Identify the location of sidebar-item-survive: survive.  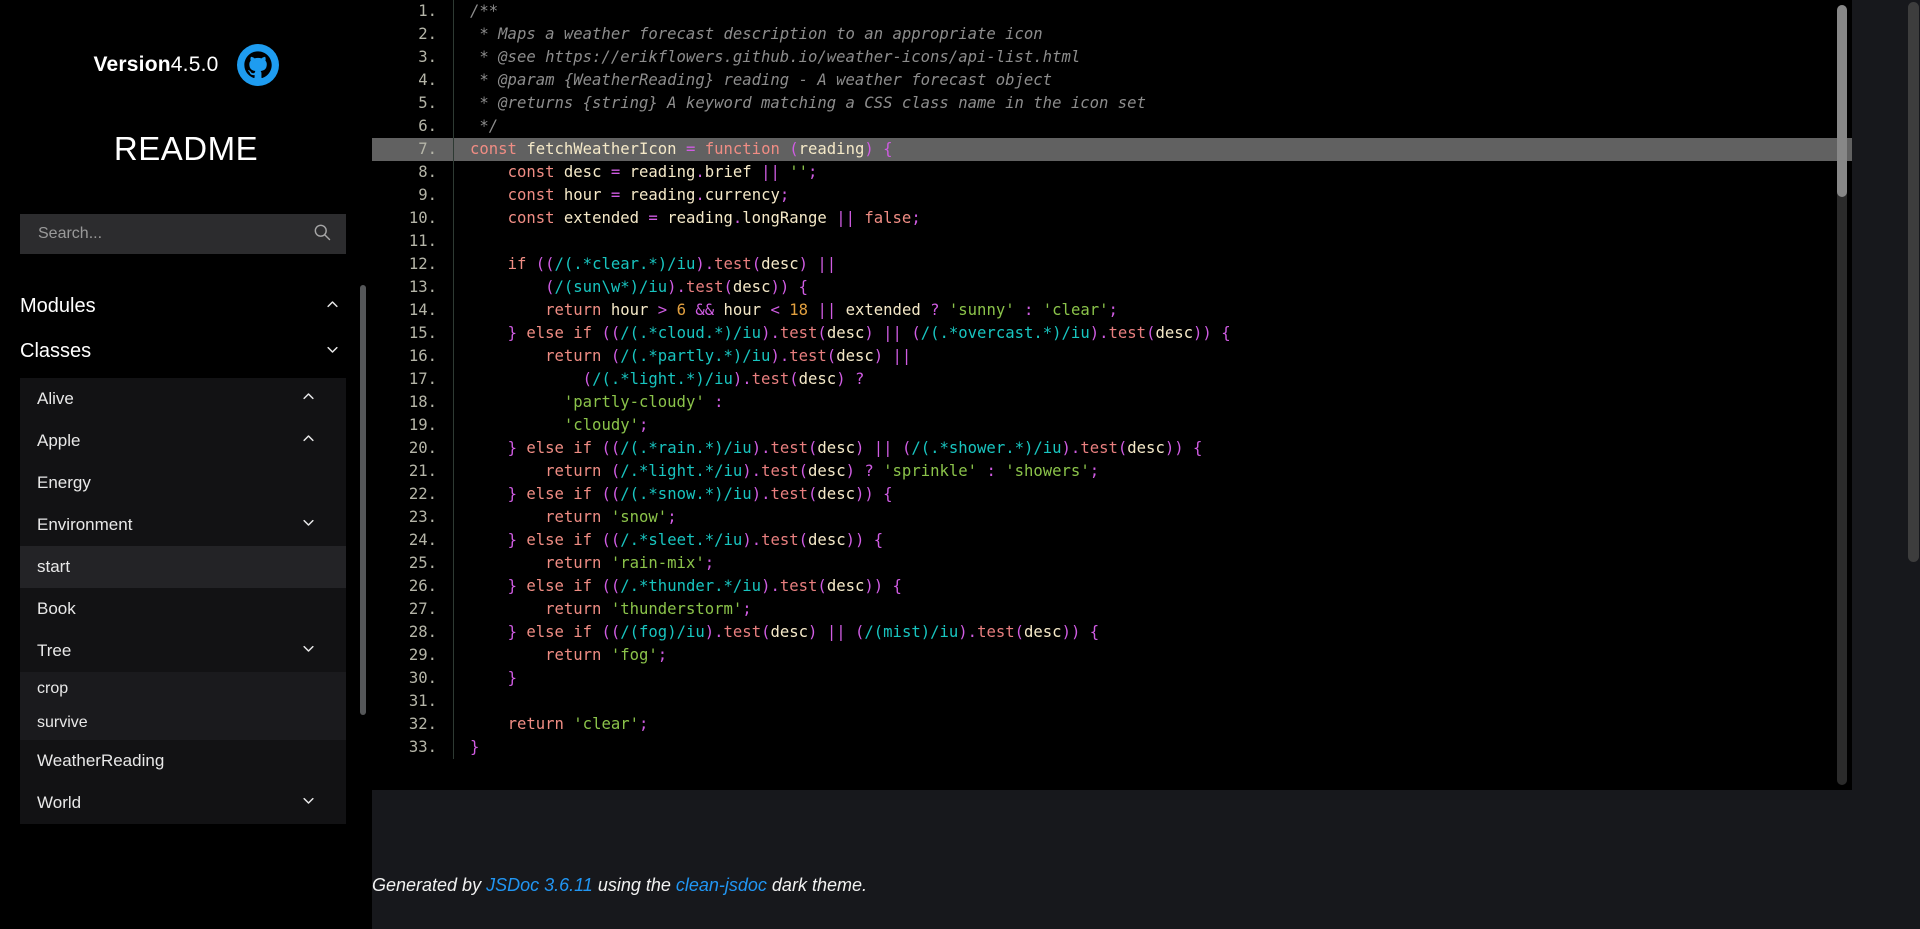
(183, 723).